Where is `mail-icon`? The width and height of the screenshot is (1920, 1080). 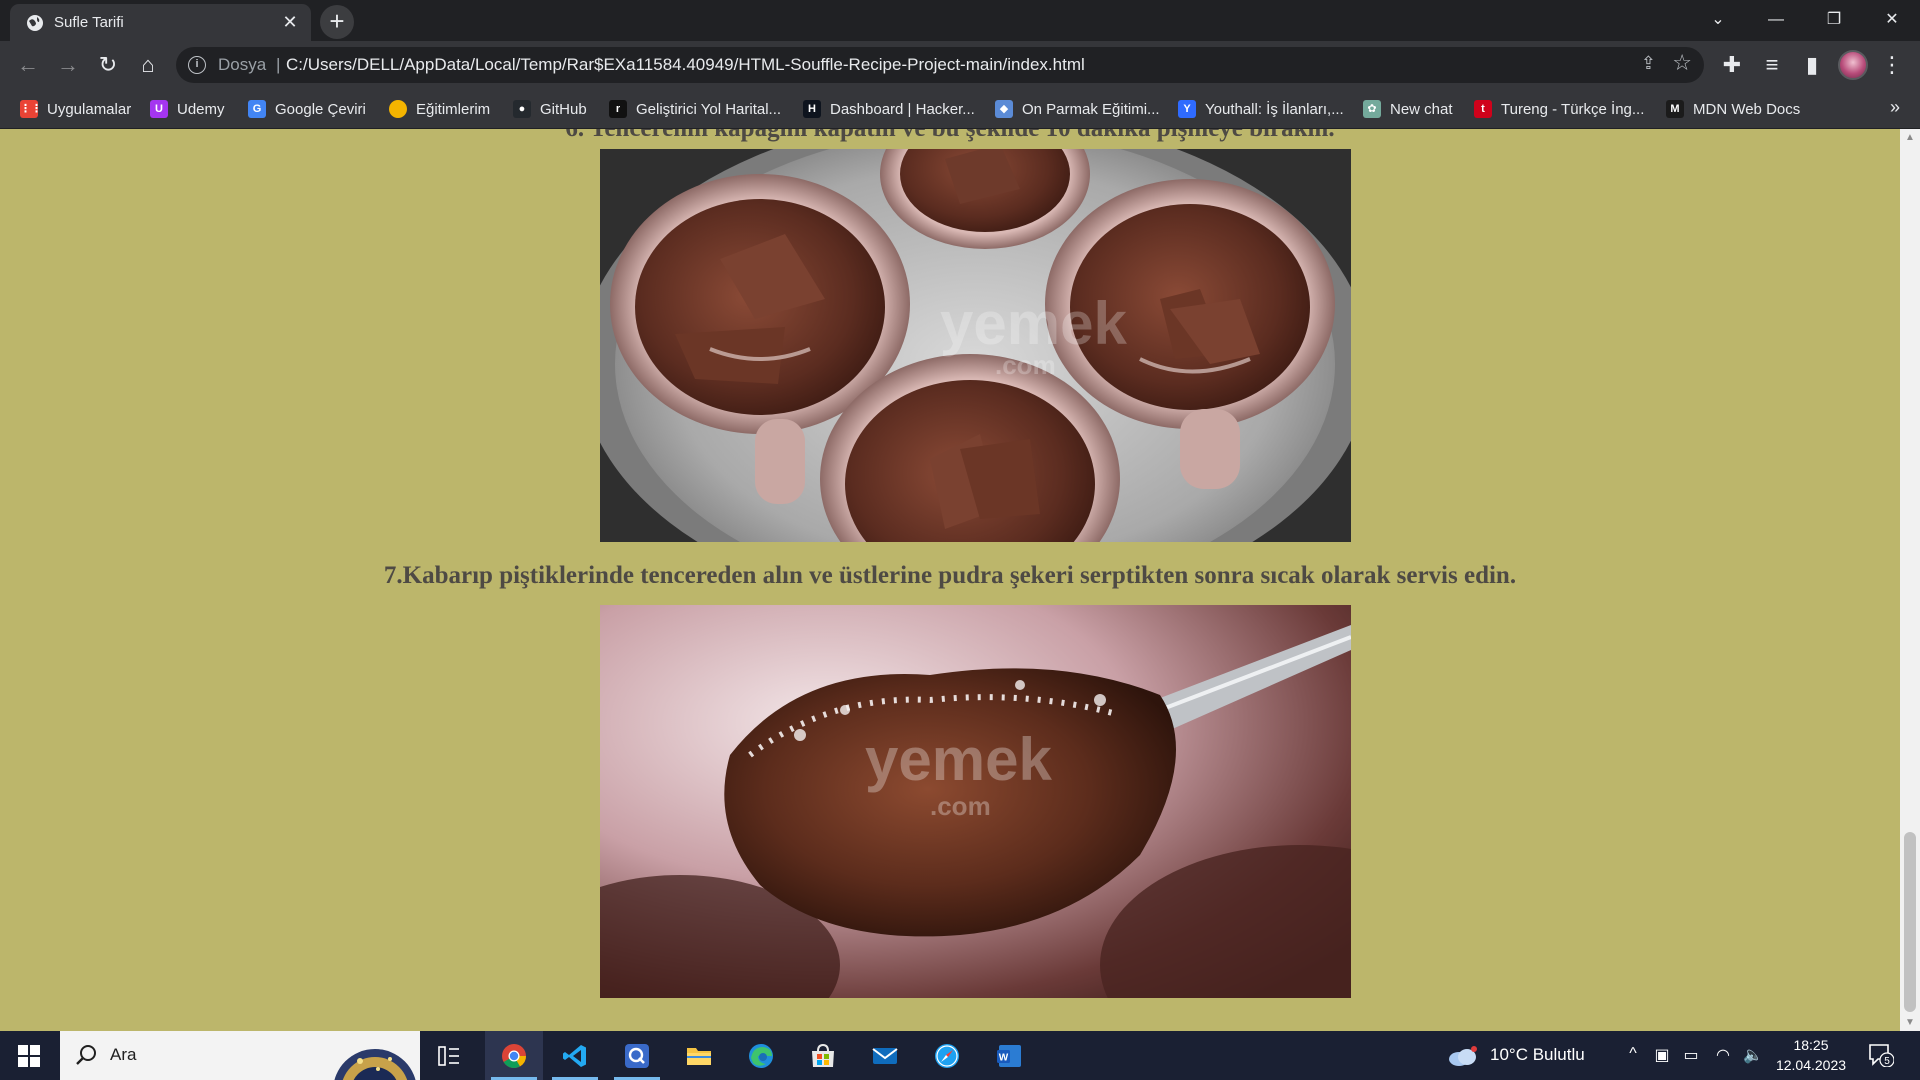
mail-icon is located at coordinates (885, 1056).